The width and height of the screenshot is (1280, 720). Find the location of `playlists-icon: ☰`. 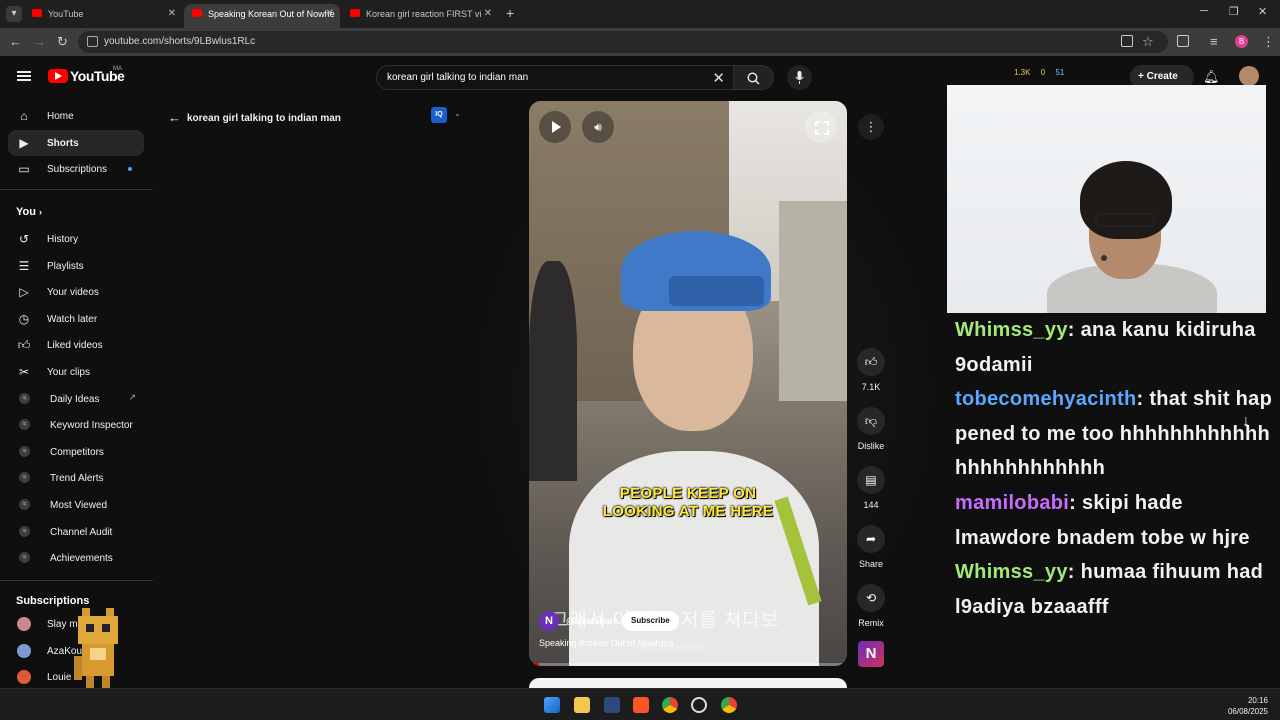

playlists-icon: ☰ is located at coordinates (24, 266).